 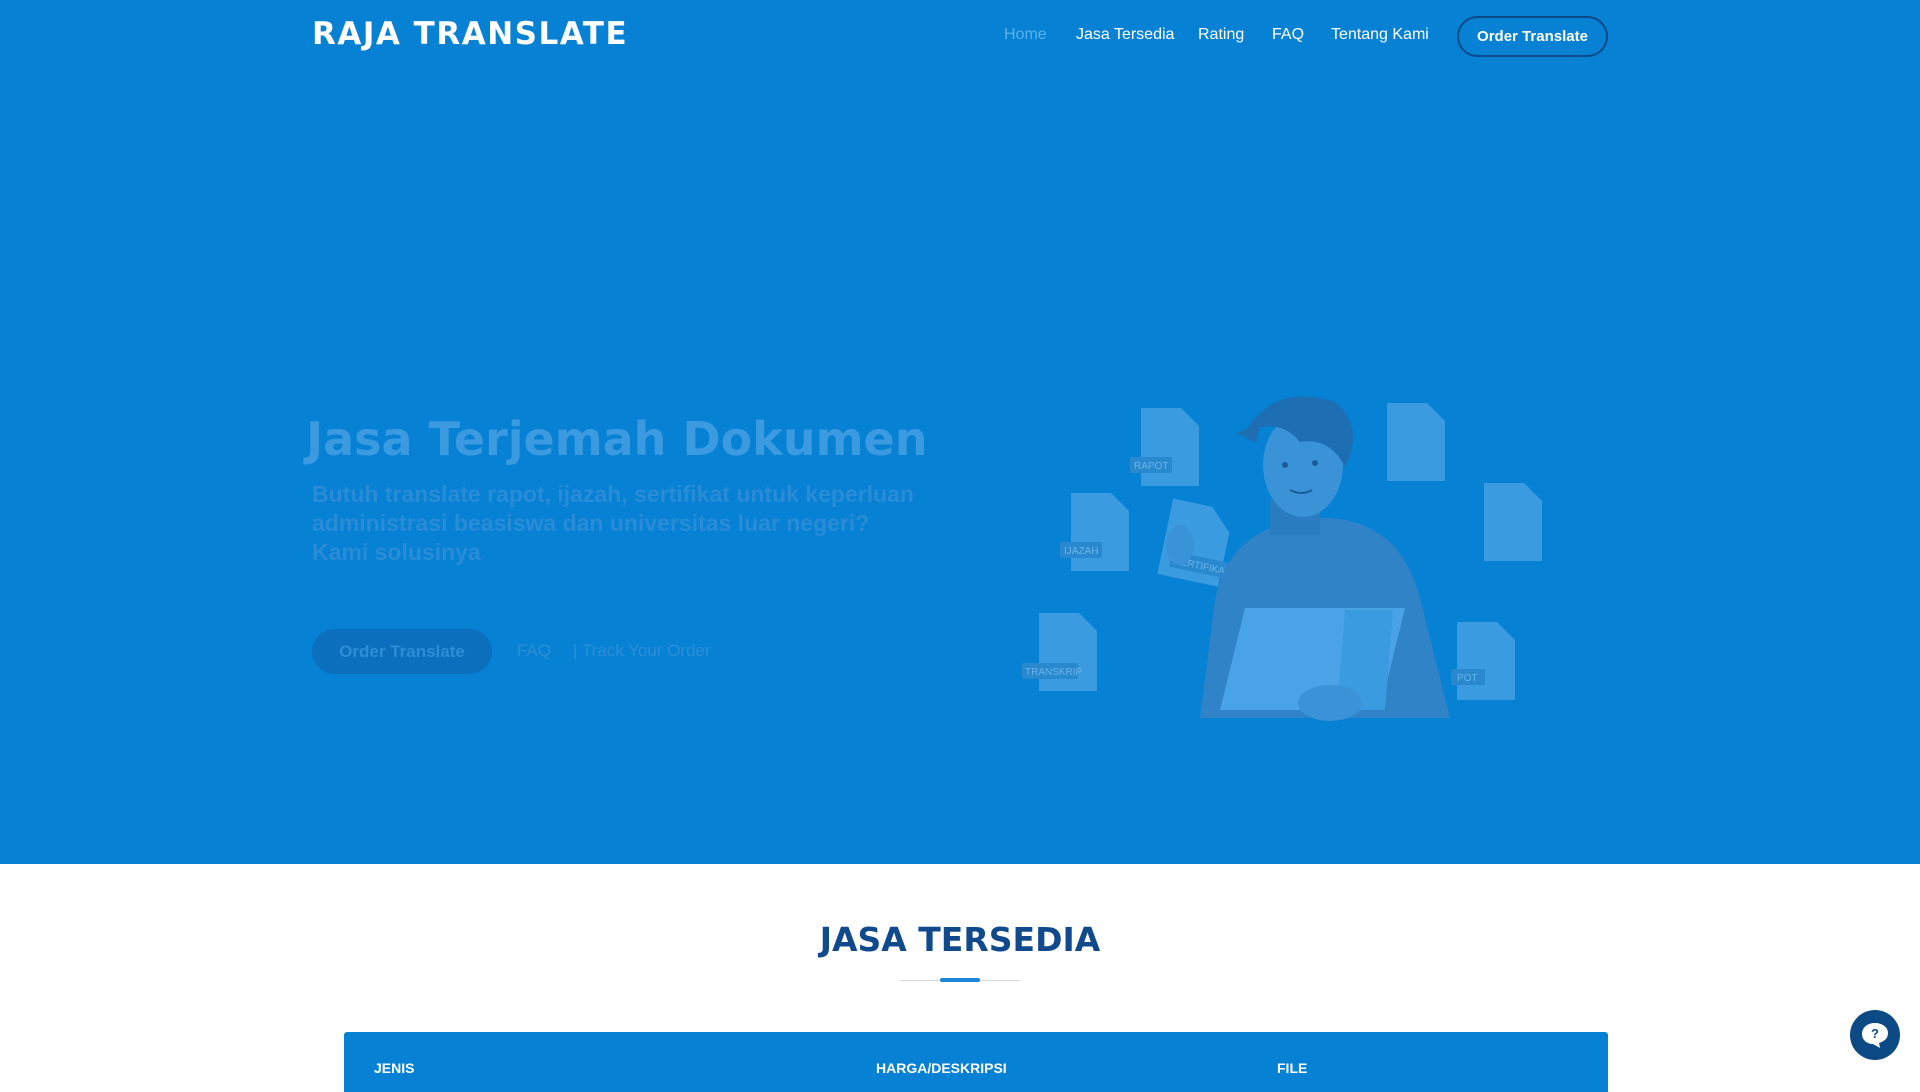 I want to click on illus-label-rapot: RAPOT, so click(x=1151, y=466).